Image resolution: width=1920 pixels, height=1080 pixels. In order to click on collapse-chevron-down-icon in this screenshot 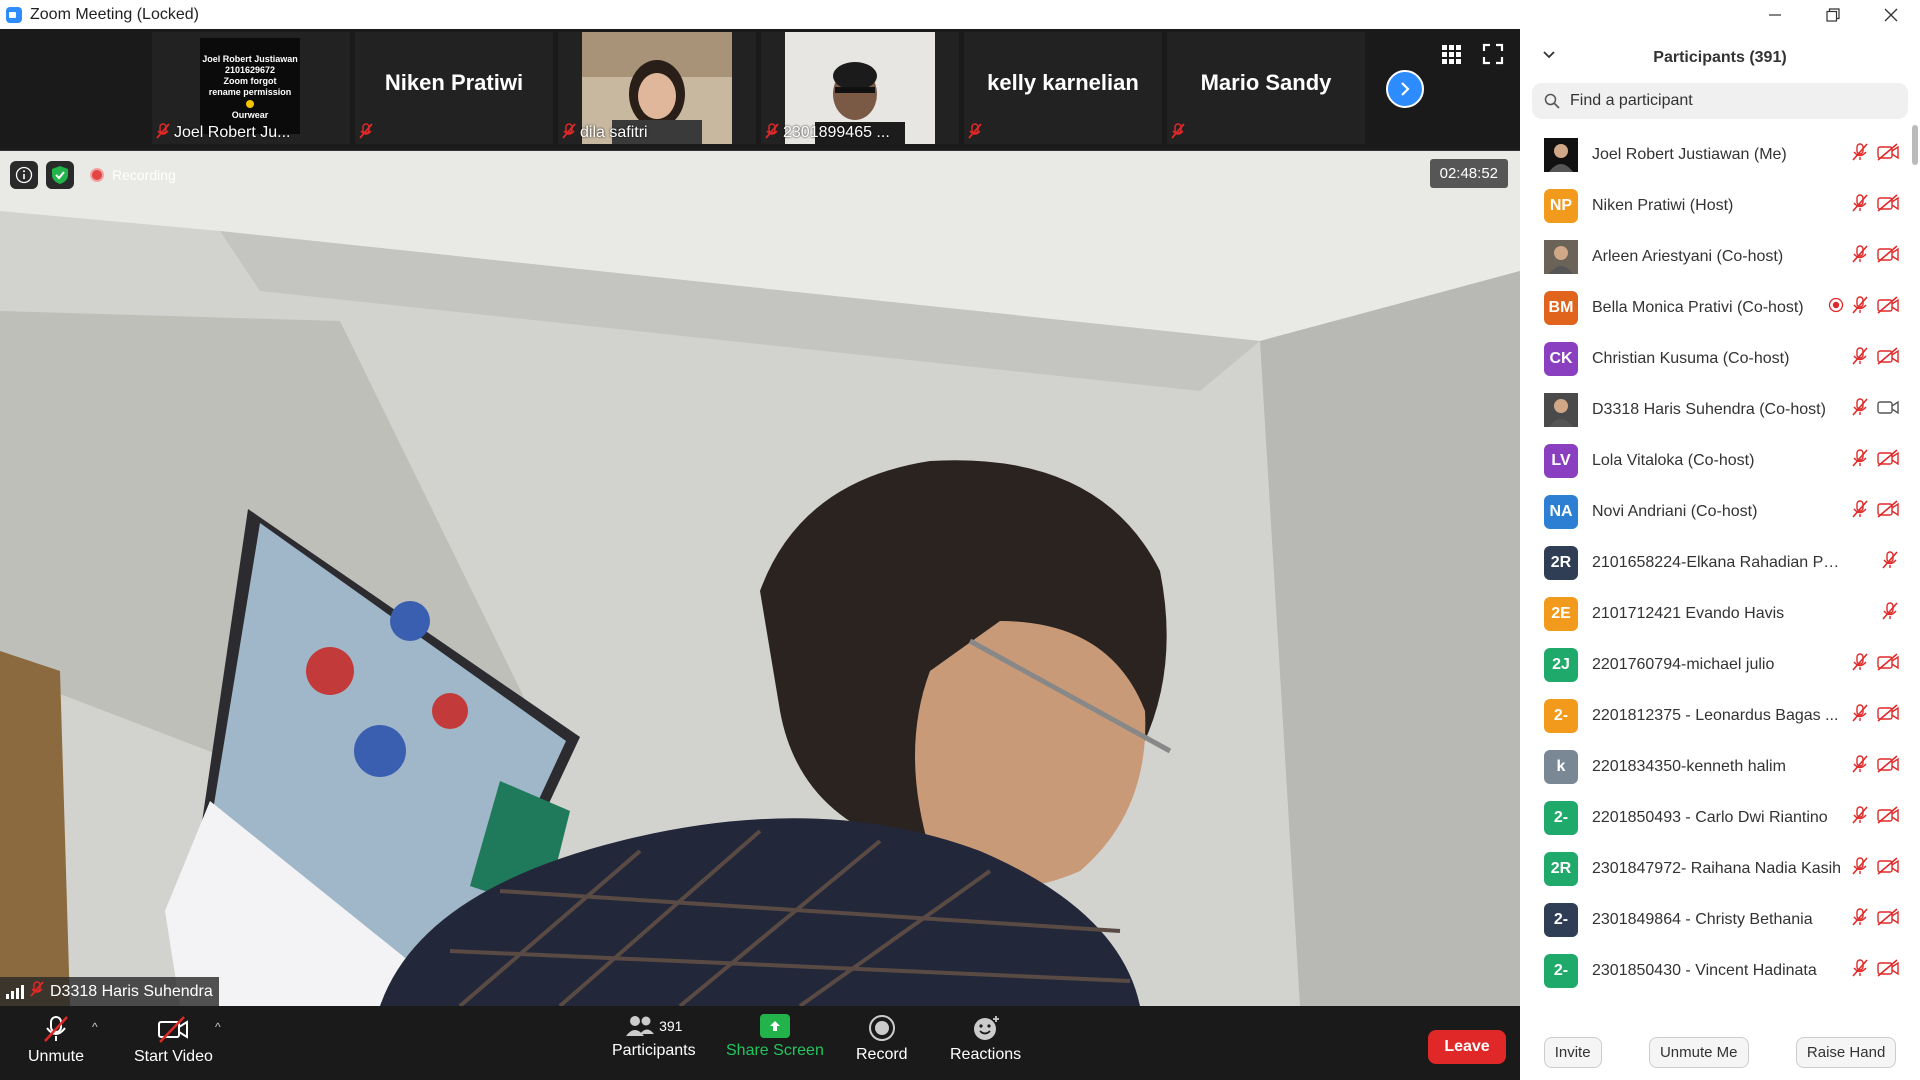, I will do `click(1549, 55)`.